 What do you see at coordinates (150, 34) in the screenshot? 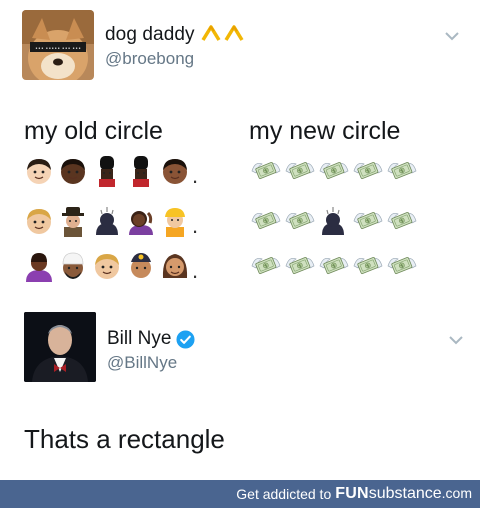
I see `display-name-text: dog daddy` at bounding box center [150, 34].